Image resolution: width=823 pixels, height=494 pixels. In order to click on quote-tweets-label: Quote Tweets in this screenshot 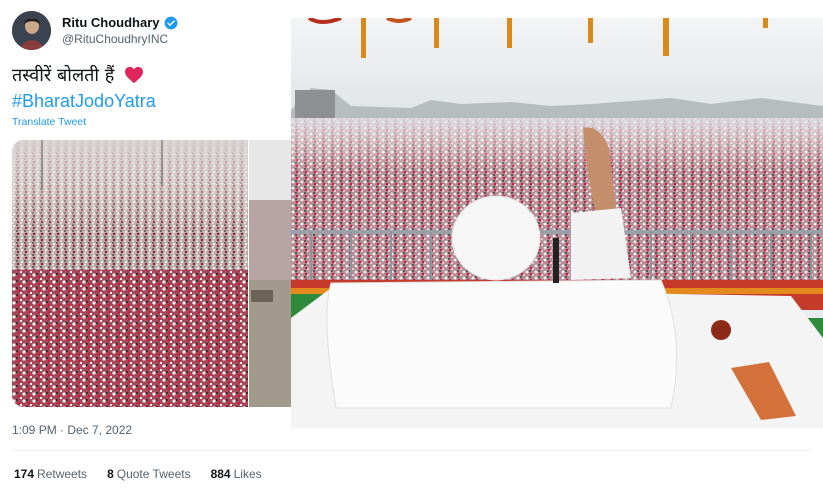, I will do `click(153, 474)`.